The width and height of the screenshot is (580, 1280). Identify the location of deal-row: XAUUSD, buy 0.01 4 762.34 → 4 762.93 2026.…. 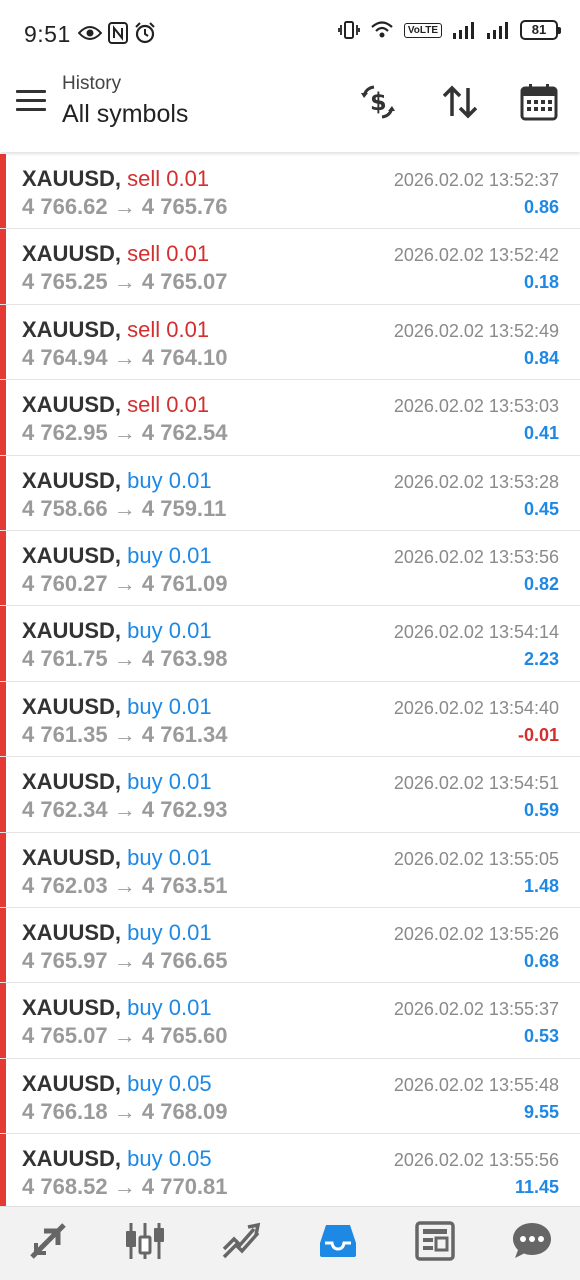
(290, 795).